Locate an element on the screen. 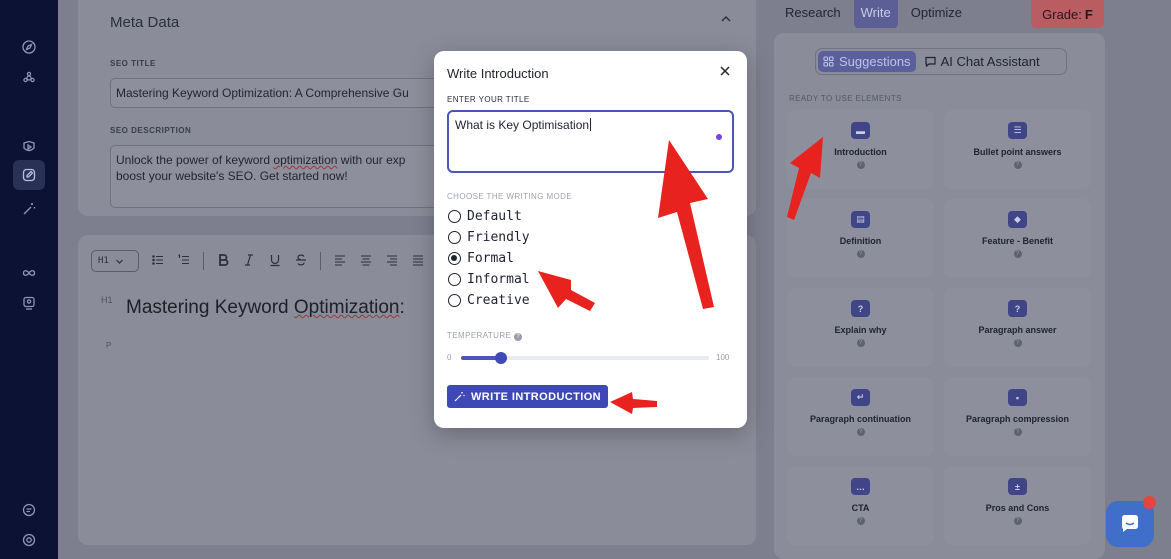 The height and width of the screenshot is (559, 1171). mode-default: Default is located at coordinates (485, 216).